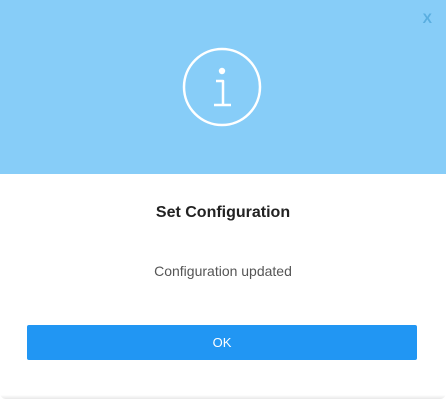 This screenshot has height=399, width=446. What do you see at coordinates (223, 397) in the screenshot?
I see `dialog-bottom-edge` at bounding box center [223, 397].